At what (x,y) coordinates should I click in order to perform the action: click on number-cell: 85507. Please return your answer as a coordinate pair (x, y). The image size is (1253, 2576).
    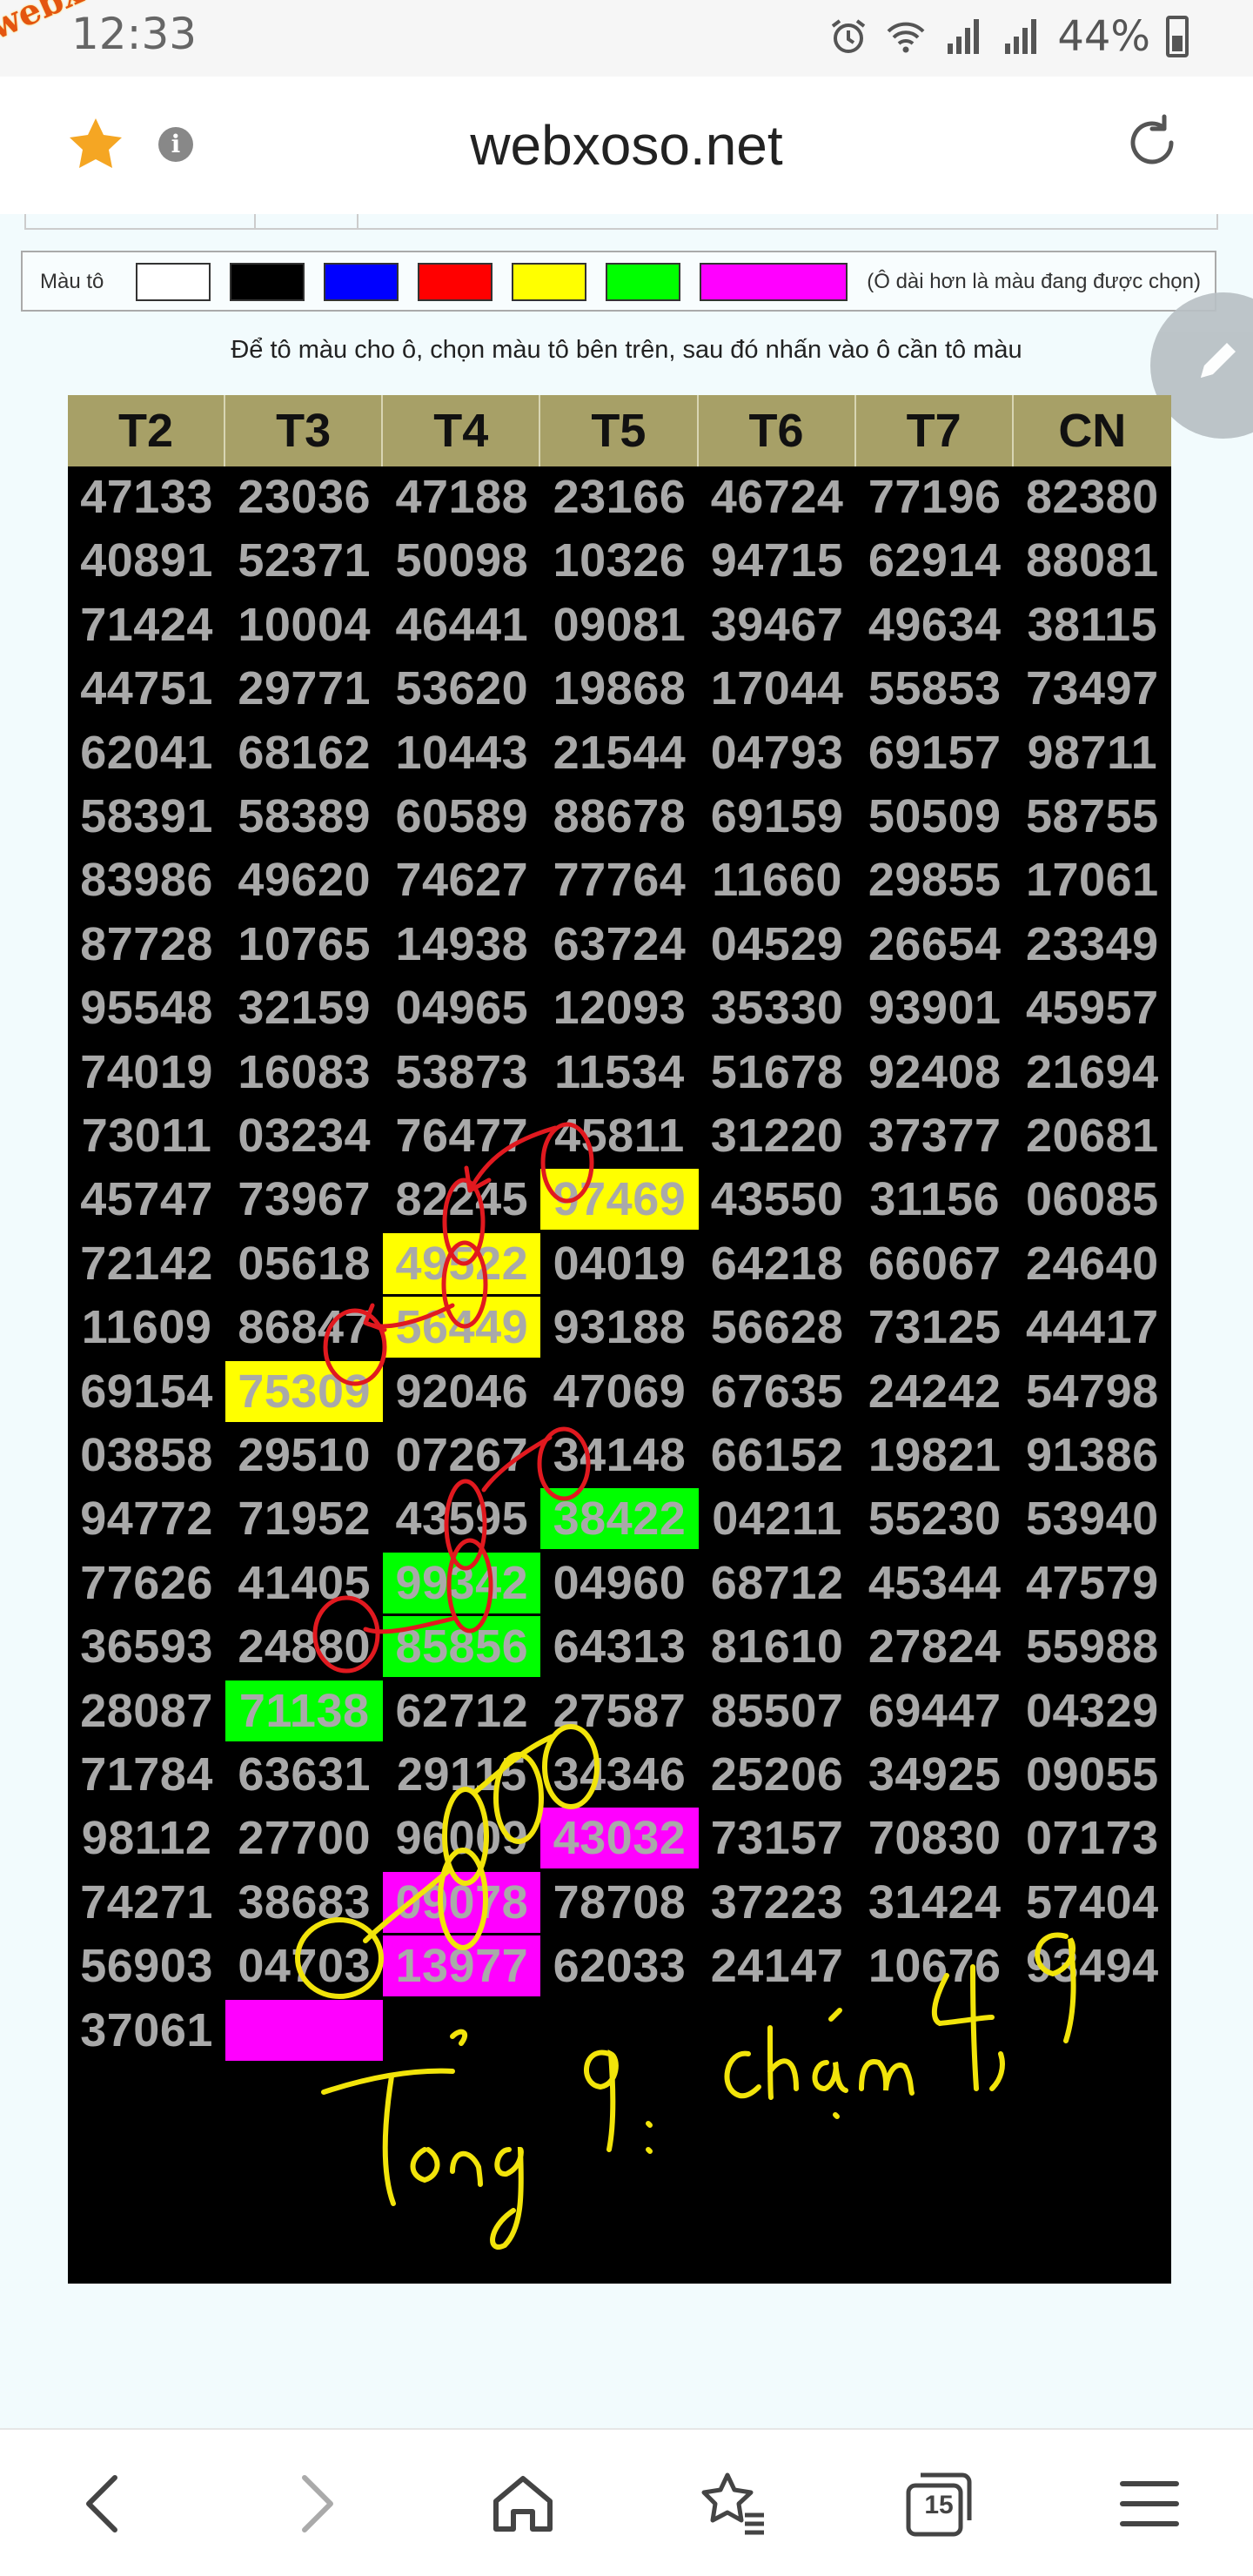
    Looking at the image, I should click on (777, 1710).